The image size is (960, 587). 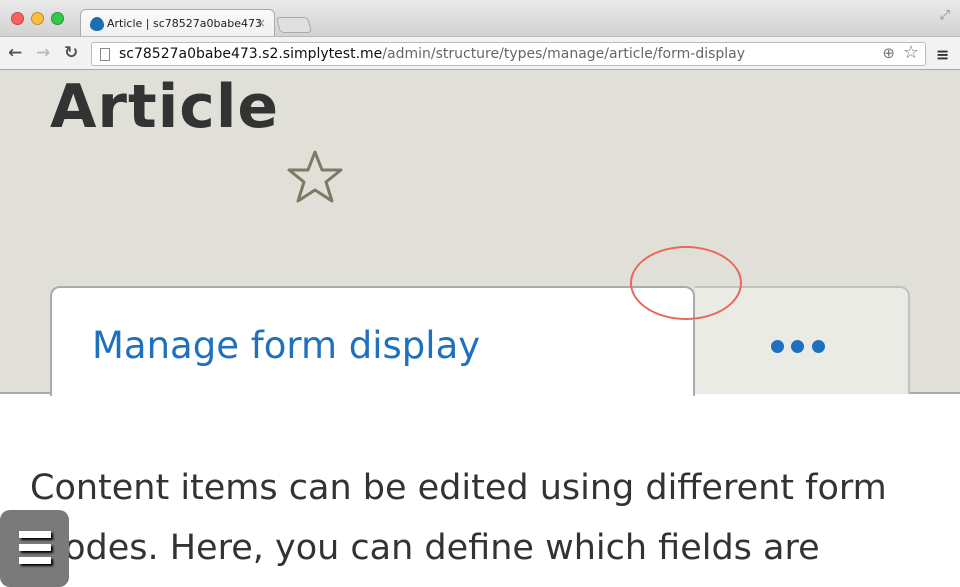 What do you see at coordinates (294, 25) in the screenshot?
I see `new-tab-button` at bounding box center [294, 25].